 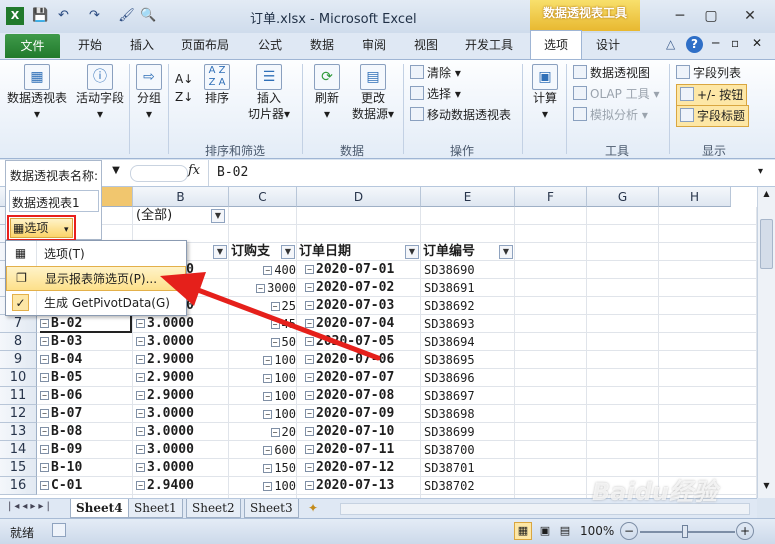 What do you see at coordinates (86, 432) in the screenshot?
I see `pivot-row-label: − B-08` at bounding box center [86, 432].